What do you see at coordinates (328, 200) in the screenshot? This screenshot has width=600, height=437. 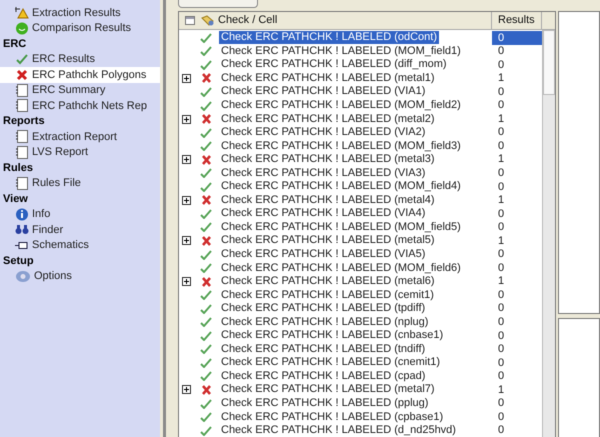 I see `check-name: Check ERC PATHCHK ! LABELED (metal4)` at bounding box center [328, 200].